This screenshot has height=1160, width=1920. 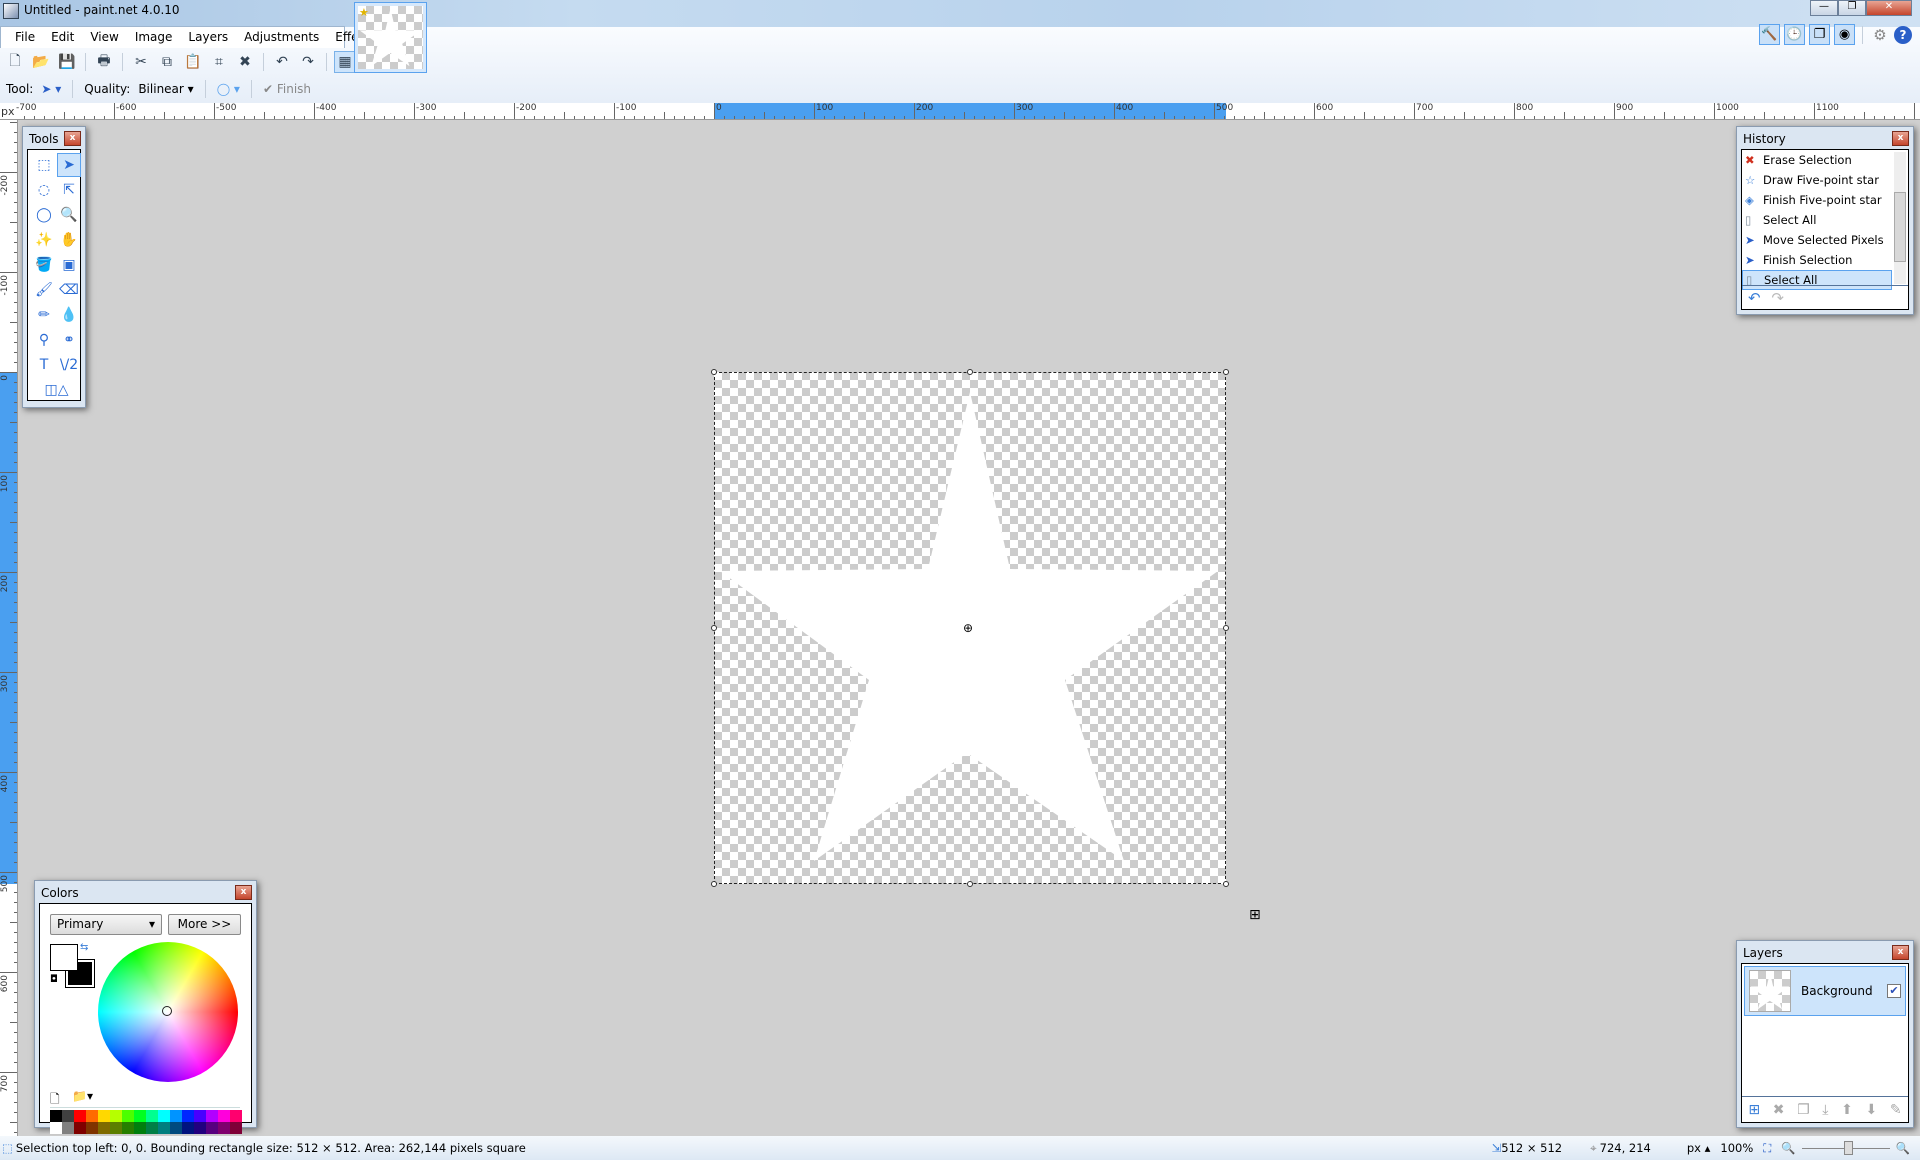 I want to click on finish-button: ✔ Finish, so click(x=287, y=89).